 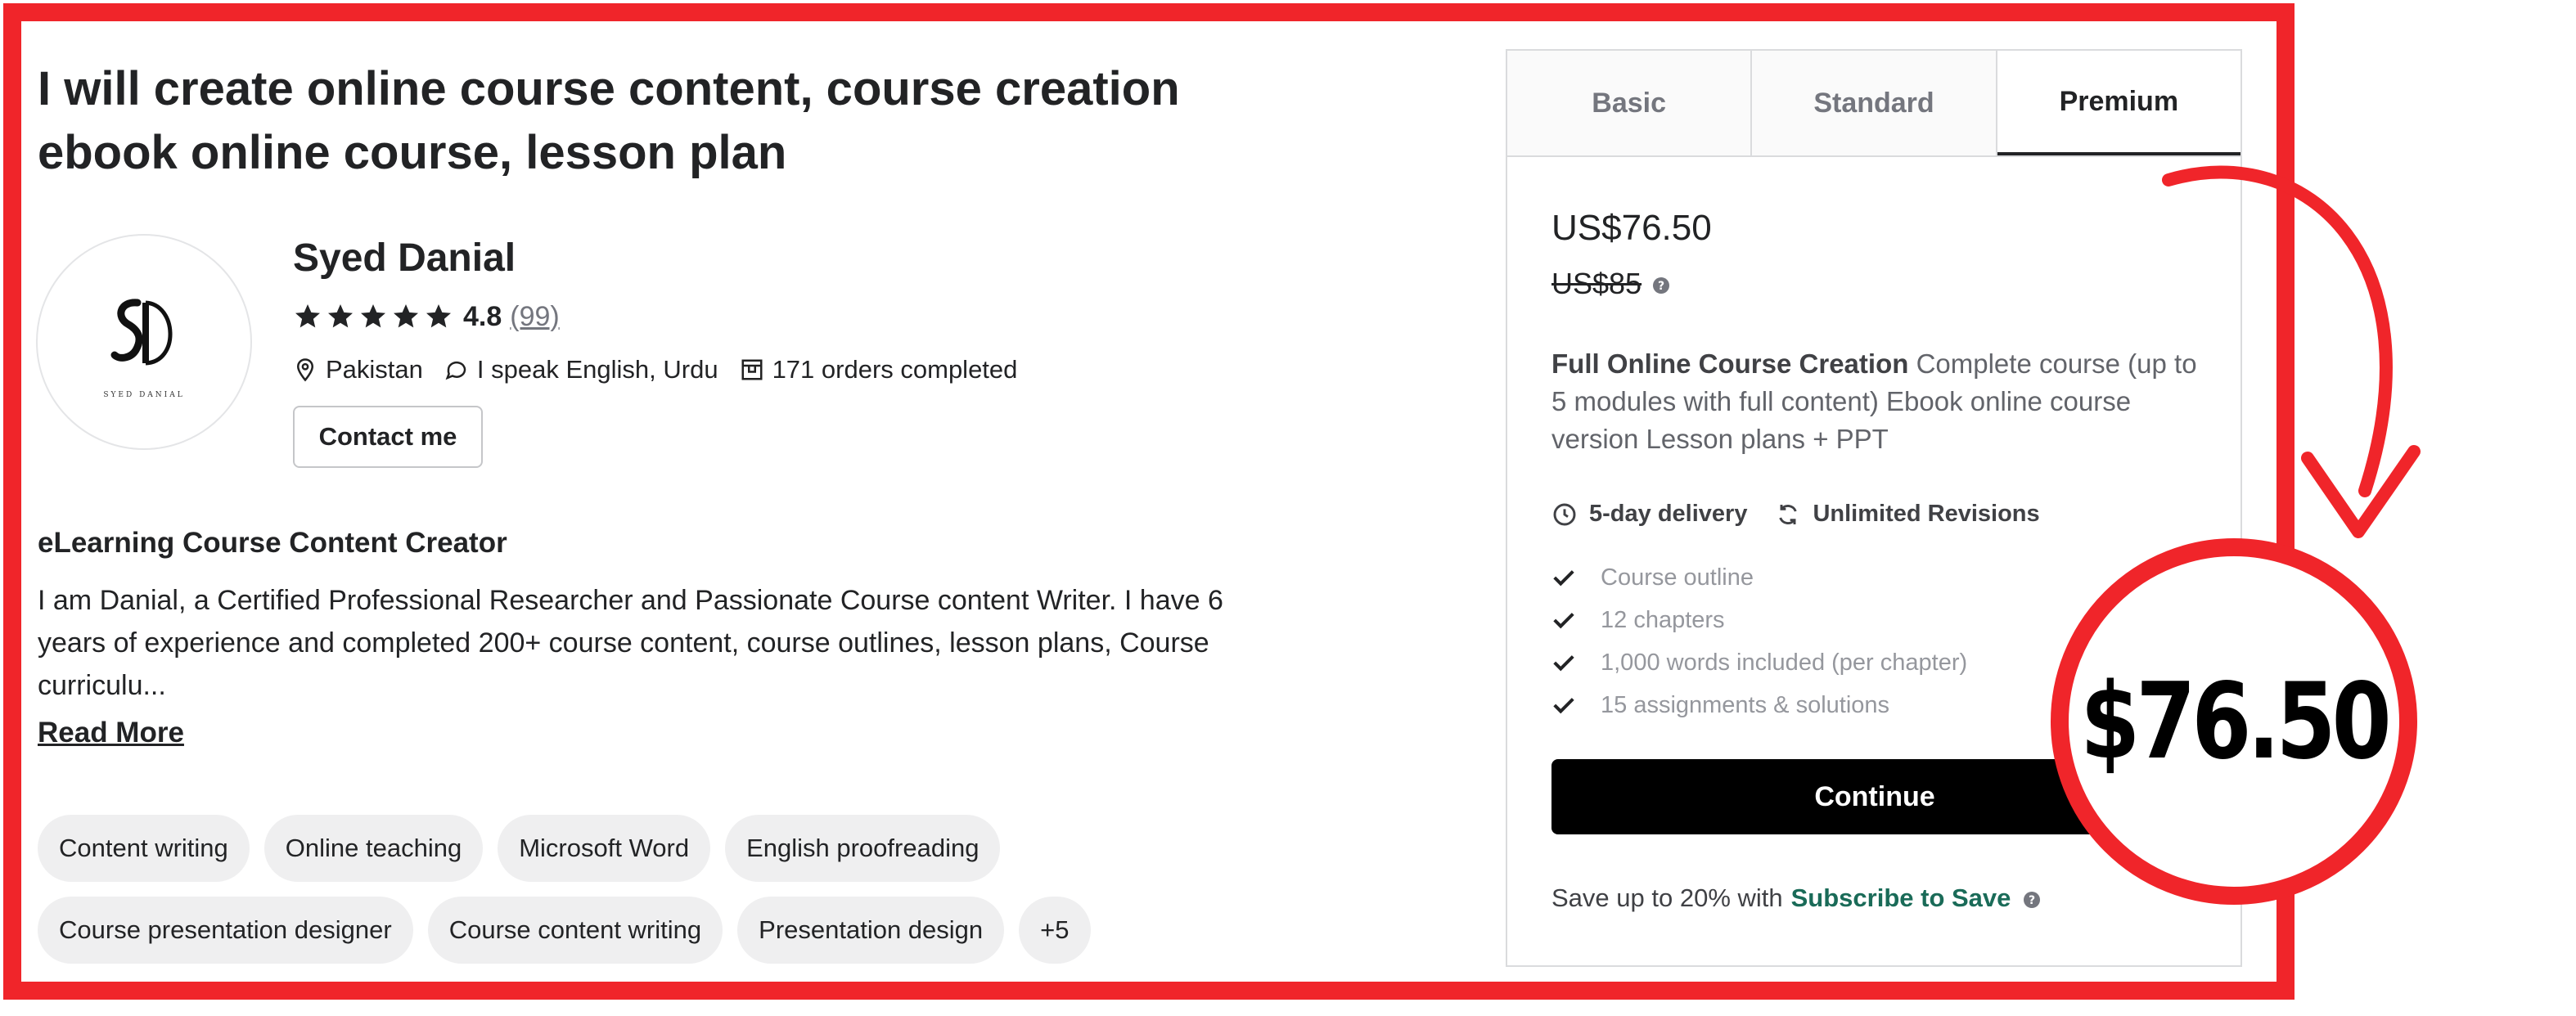 I want to click on subscribe-to-save-link: Subscribe to Save, so click(x=1901, y=898).